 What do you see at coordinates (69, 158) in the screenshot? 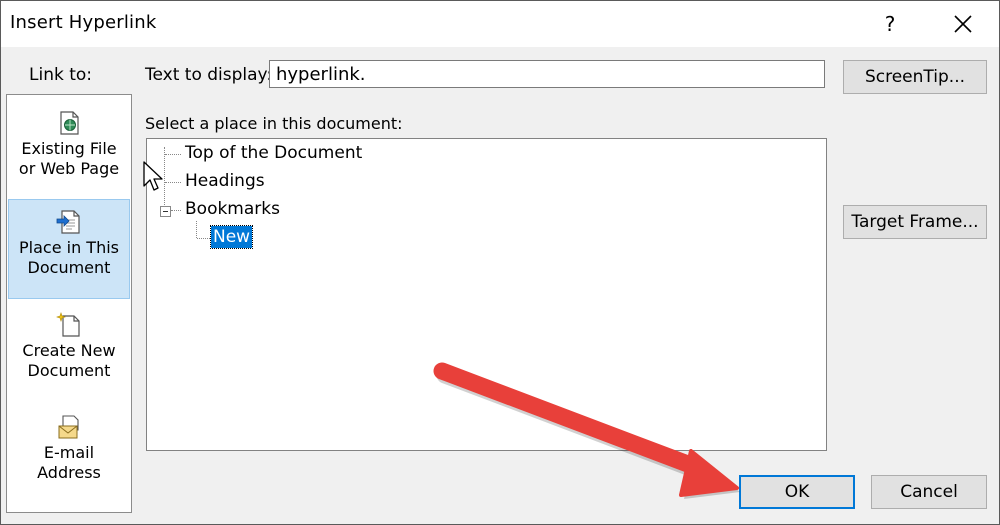
I see `link-to-label-existing-file: Existing File or Web Page` at bounding box center [69, 158].